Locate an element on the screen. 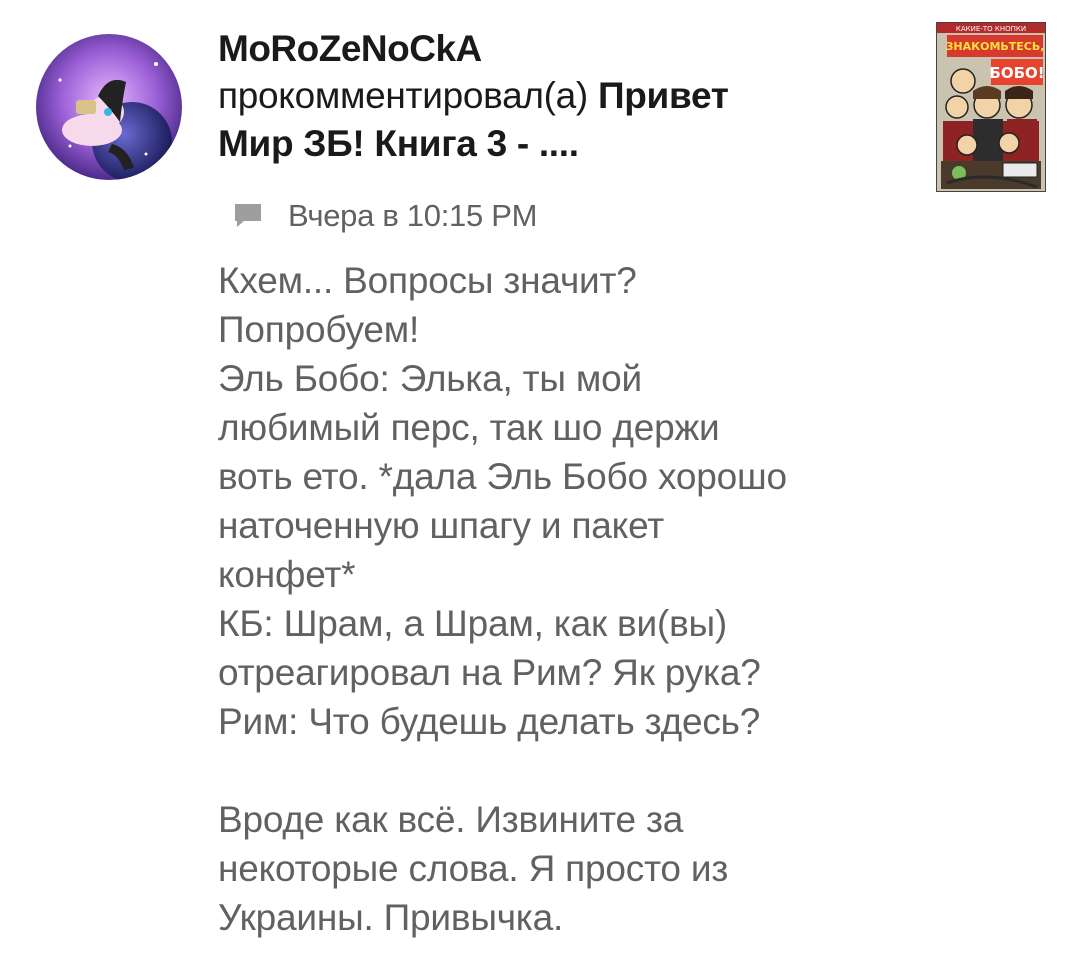  thumbnail-banner-name: БОБО! is located at coordinates (1016, 73).